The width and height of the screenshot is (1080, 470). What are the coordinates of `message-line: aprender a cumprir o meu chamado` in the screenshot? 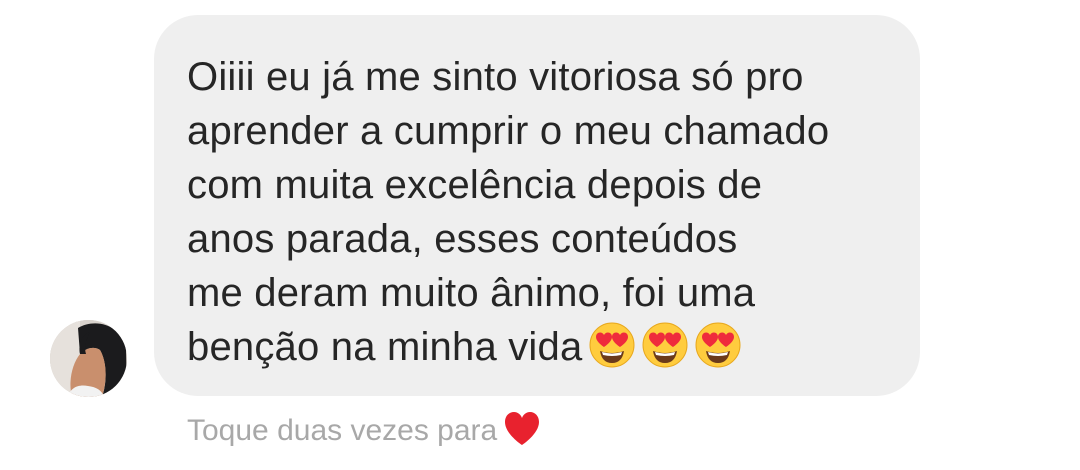 It's located at (508, 131).